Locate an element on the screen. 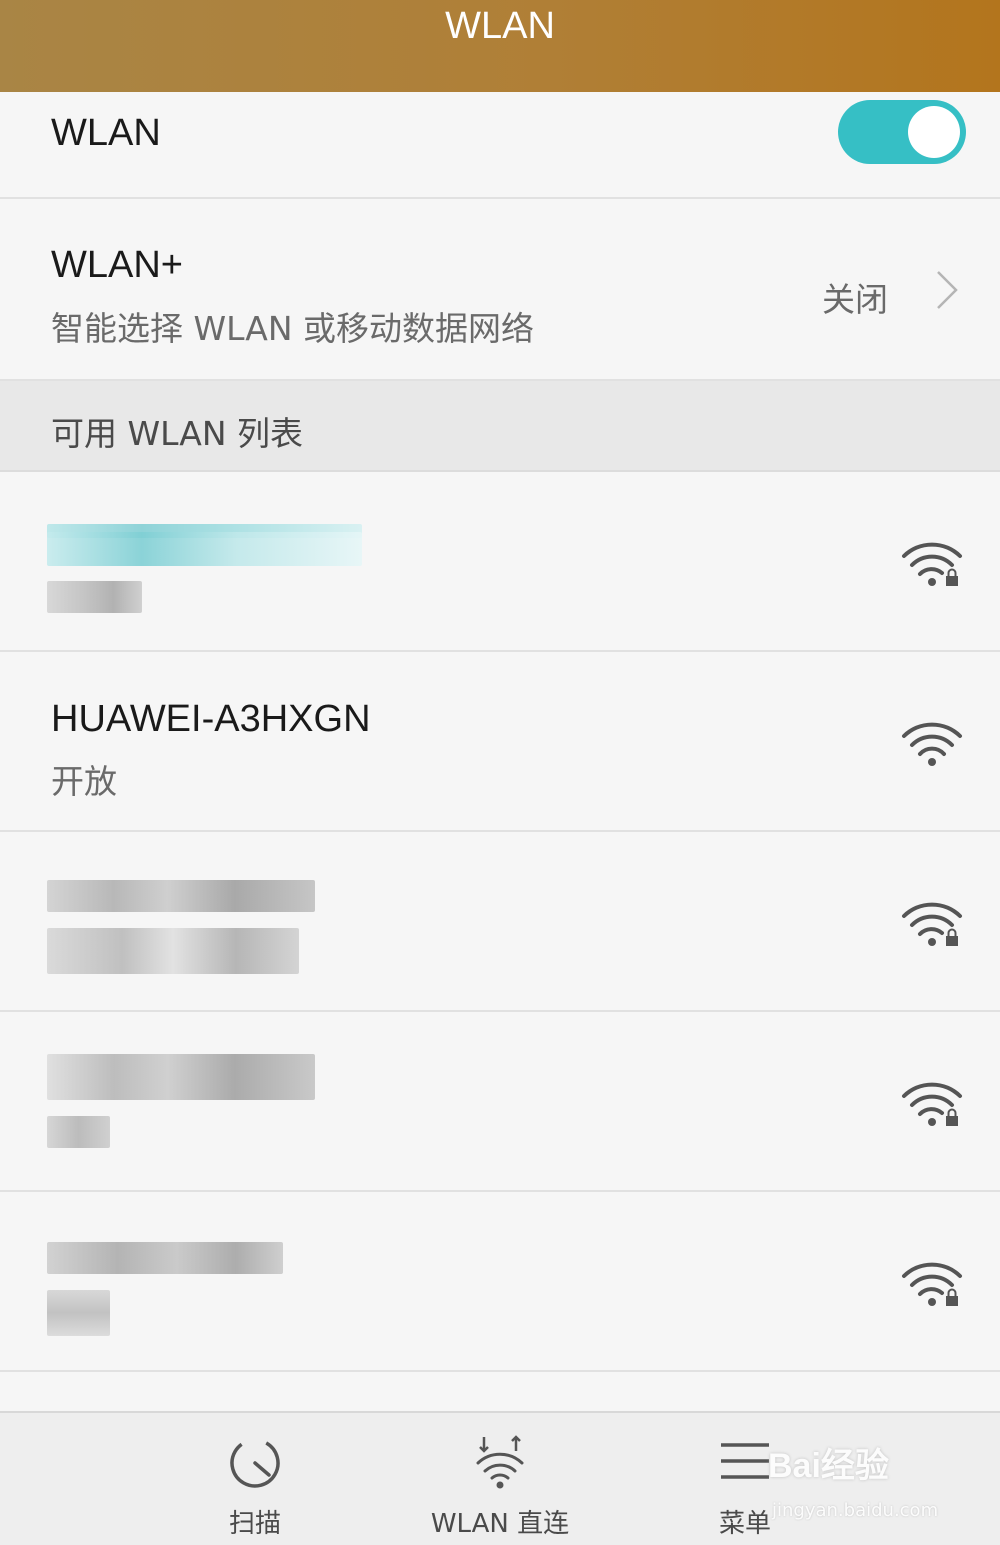 This screenshot has width=1000, height=1545. network-ssid: HUAWEI-A3HXGN is located at coordinates (211, 719).